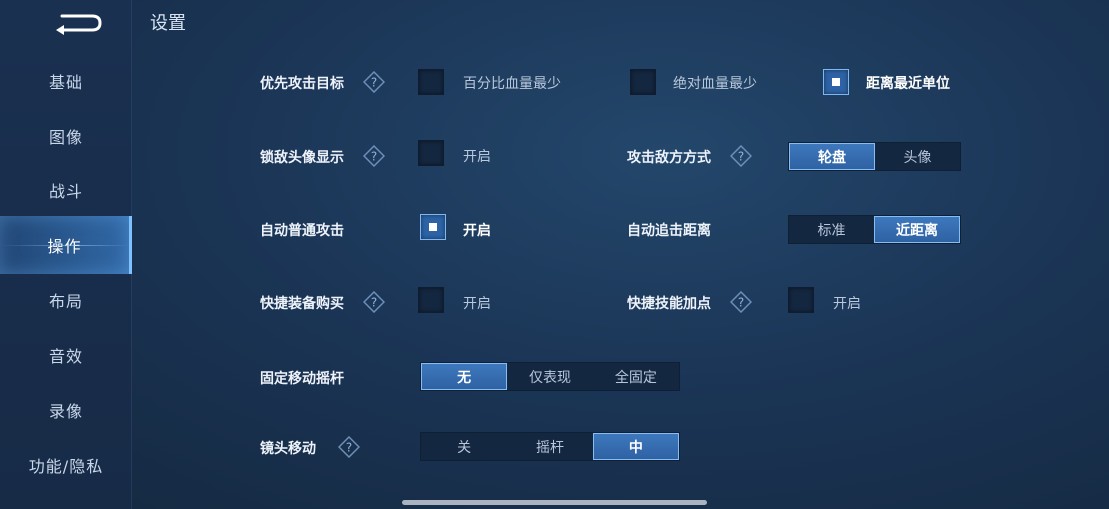  What do you see at coordinates (302, 379) in the screenshot?
I see `fixed-joystick-label: 固定移动摇杆` at bounding box center [302, 379].